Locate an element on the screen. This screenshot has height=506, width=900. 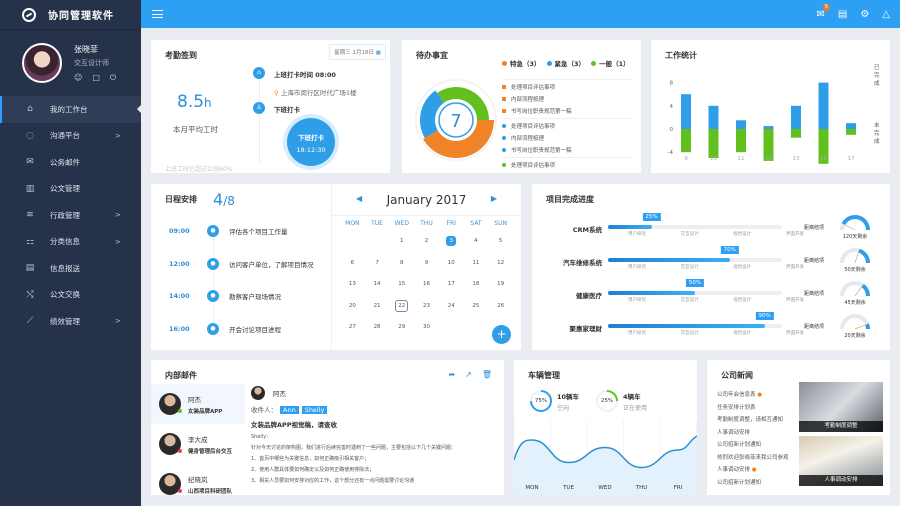
calendar-day: 1 is located at coordinates (401, 245).